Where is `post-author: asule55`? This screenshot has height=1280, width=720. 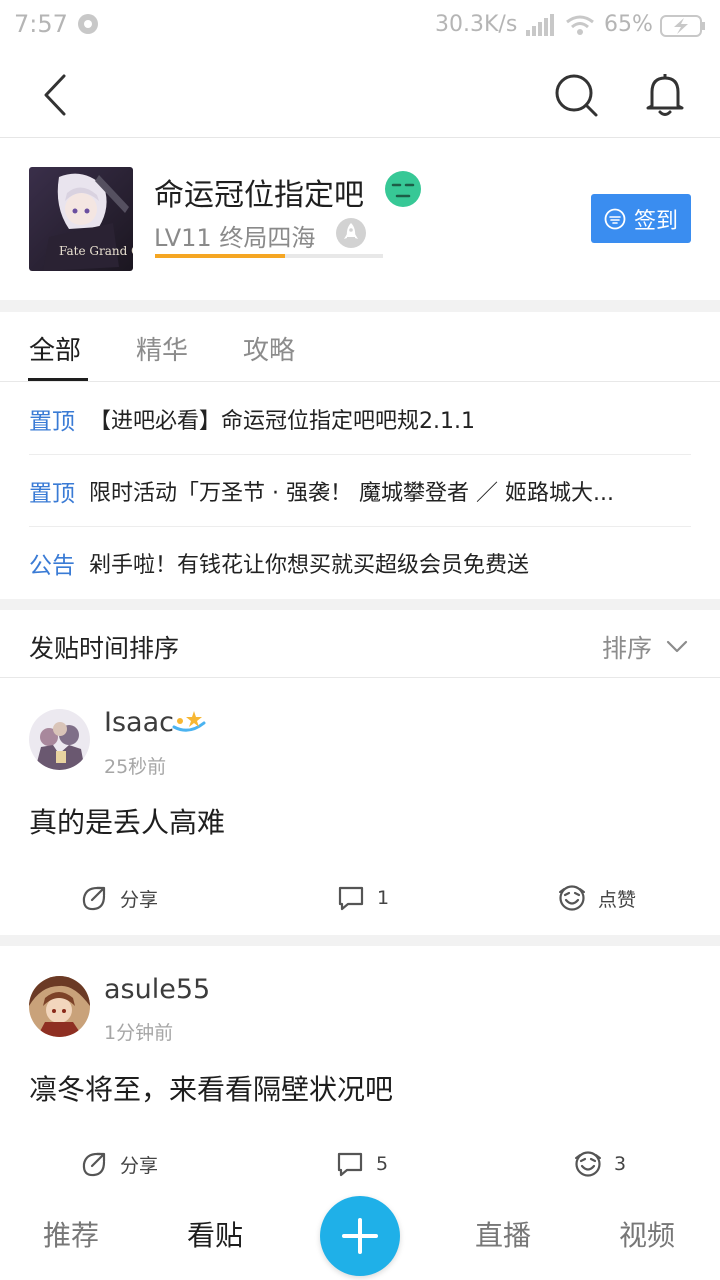 post-author: asule55 is located at coordinates (157, 989).